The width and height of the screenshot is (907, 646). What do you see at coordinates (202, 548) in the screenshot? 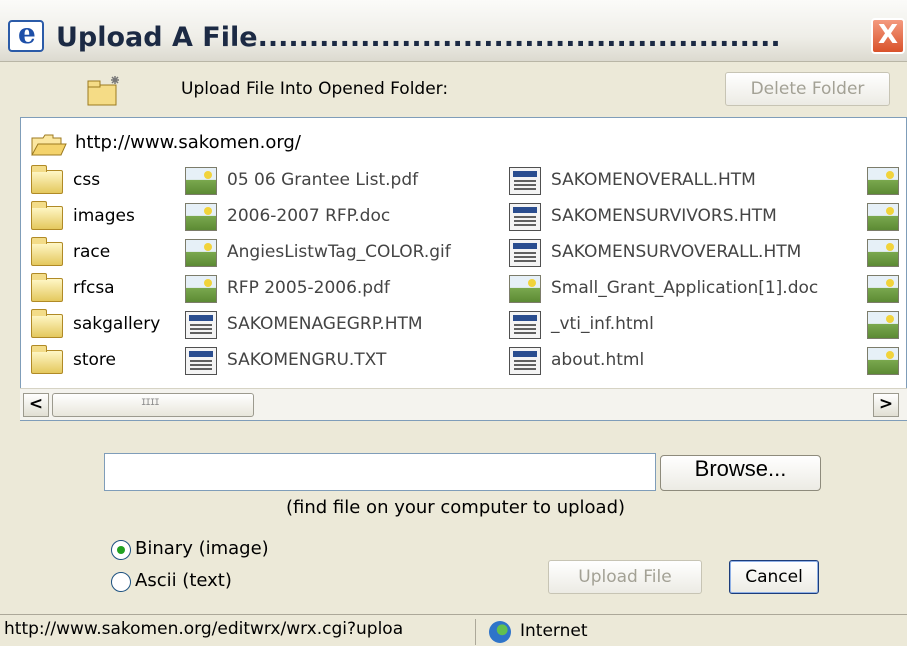
I see `binary-label: Binary (image)` at bounding box center [202, 548].